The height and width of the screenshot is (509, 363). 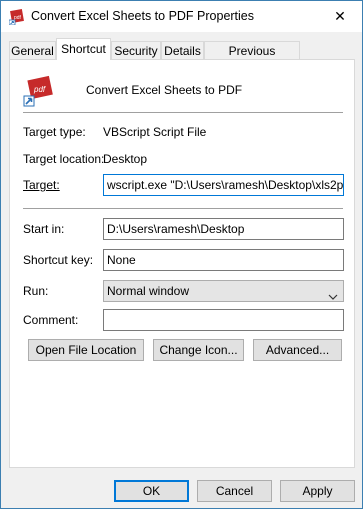 What do you see at coordinates (143, 16) in the screenshot?
I see `window-title: Convert Excel Sheets to PDF Properties` at bounding box center [143, 16].